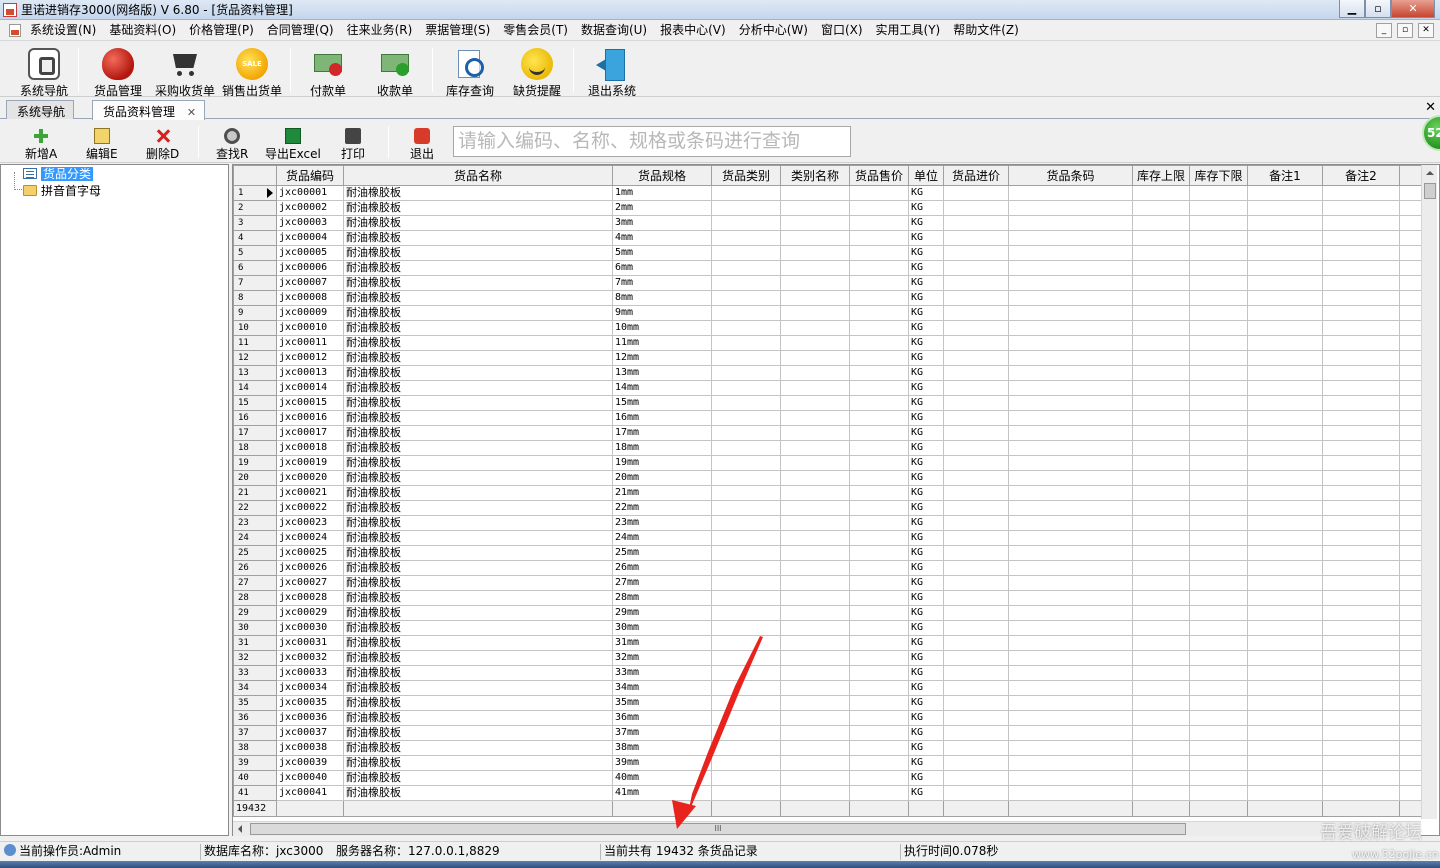 The width and height of the screenshot is (1440, 868). What do you see at coordinates (328, 73) in the screenshot?
I see `payment-button: 付款单` at bounding box center [328, 73].